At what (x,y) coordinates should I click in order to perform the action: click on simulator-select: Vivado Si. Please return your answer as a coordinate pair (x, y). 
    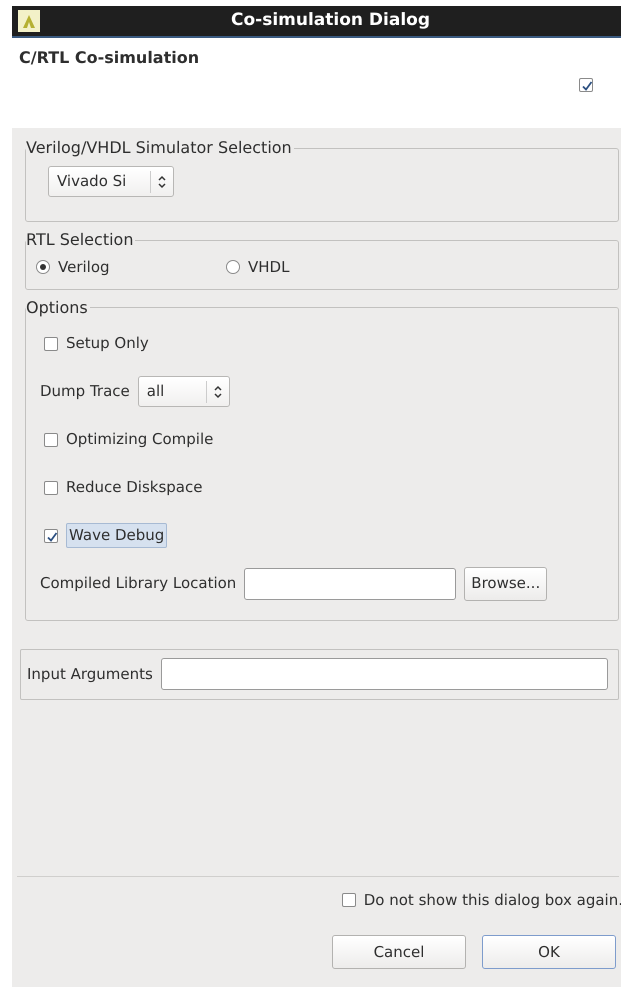
    Looking at the image, I should click on (111, 181).